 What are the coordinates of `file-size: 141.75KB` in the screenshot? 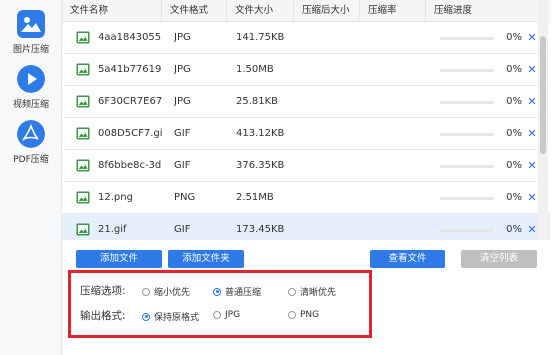 It's located at (260, 37).